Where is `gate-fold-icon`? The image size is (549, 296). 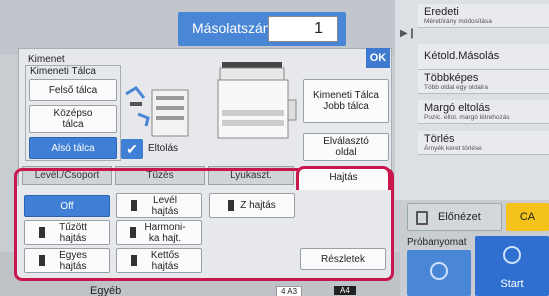 gate-fold-icon is located at coordinates (42, 232).